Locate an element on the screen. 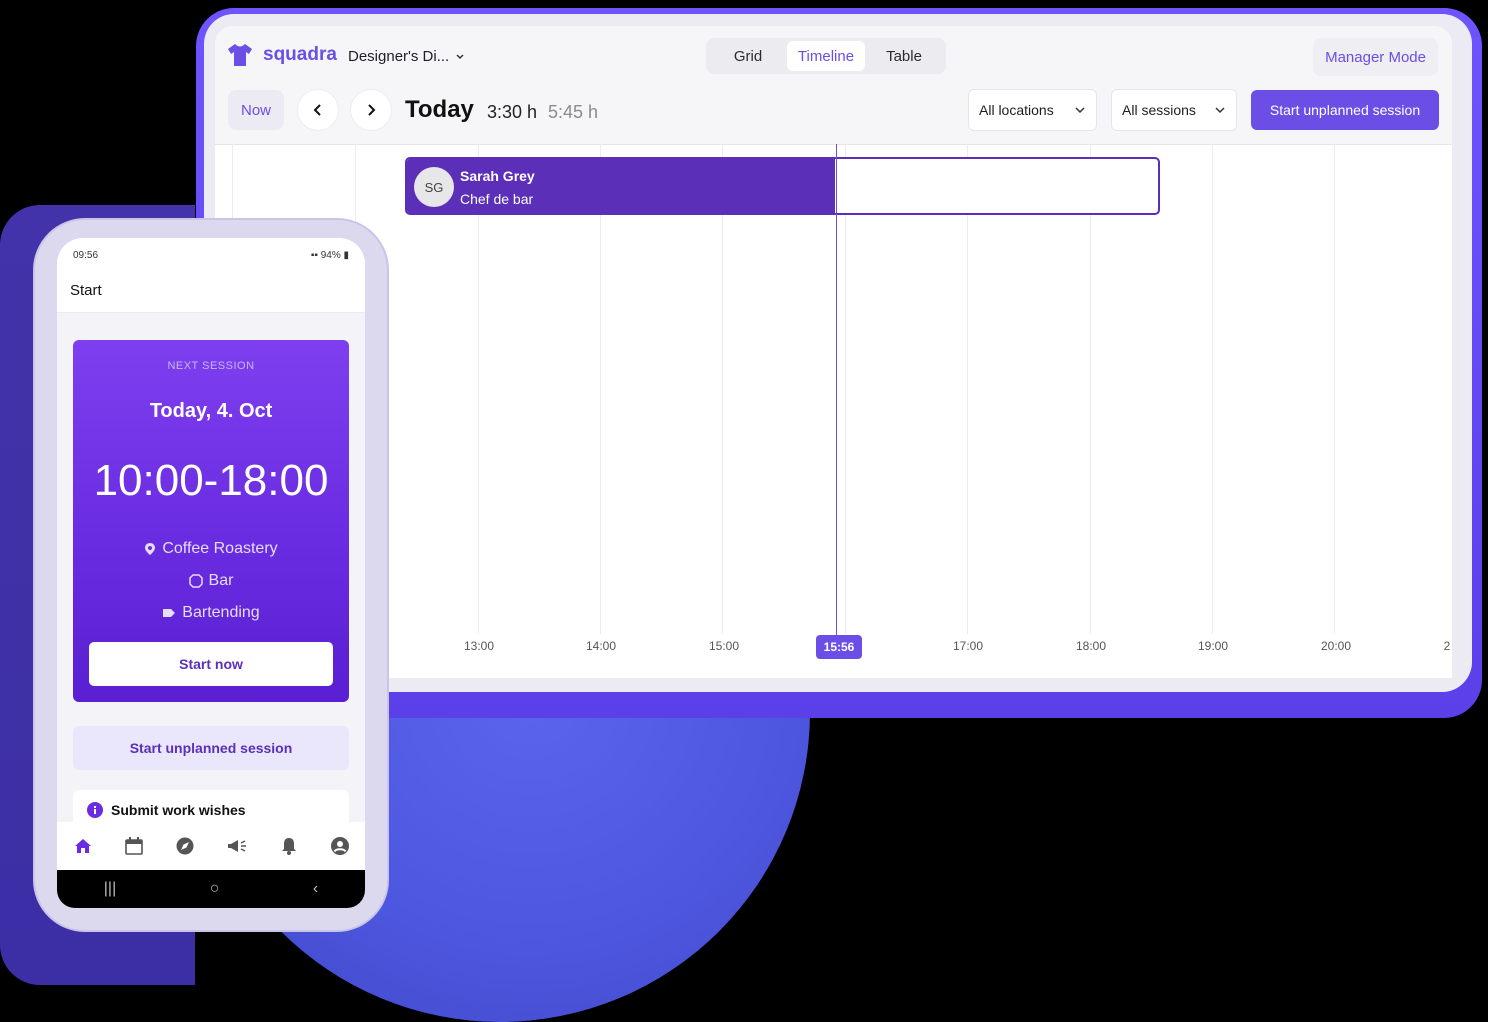  locations-select-value: All locations is located at coordinates (1016, 110).